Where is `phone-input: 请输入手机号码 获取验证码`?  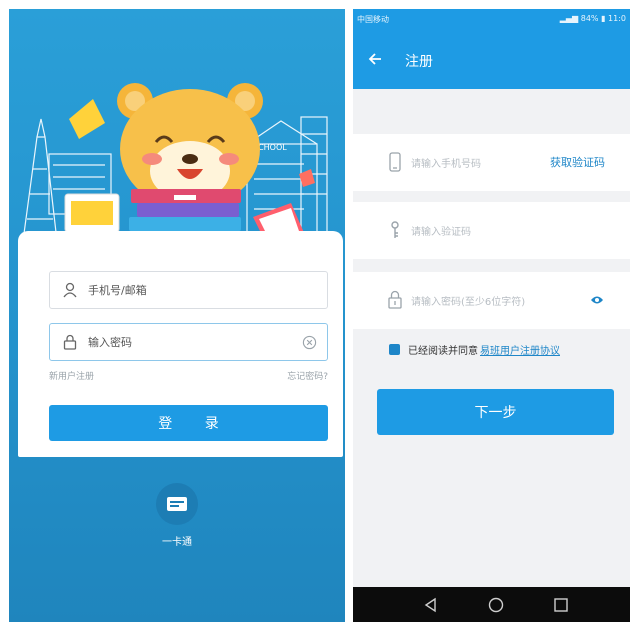
phone-input: 请输入手机号码 获取验证码 is located at coordinates (491, 162).